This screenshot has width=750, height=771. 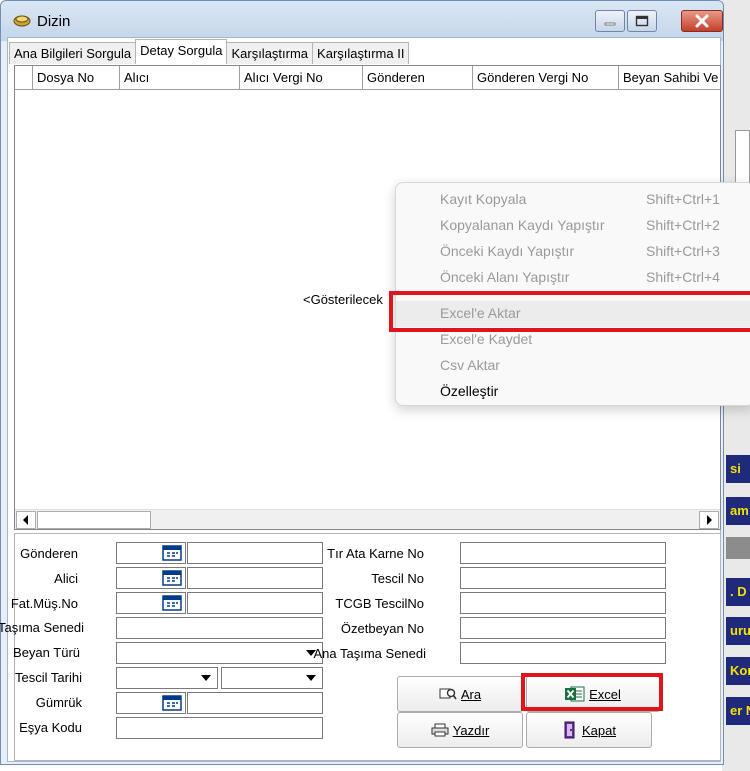 I want to click on menu-item-kopyalanan-kaydi-yapistir: Kopyalanan Kaydı Yapıştır Shift+Ctrl+2, so click(x=573, y=226).